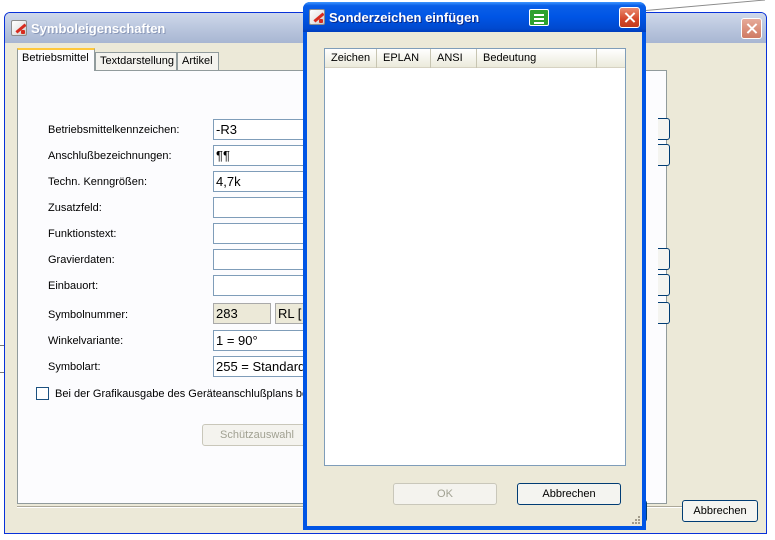 This screenshot has width=775, height=540. I want to click on print-icon, so click(539, 17).